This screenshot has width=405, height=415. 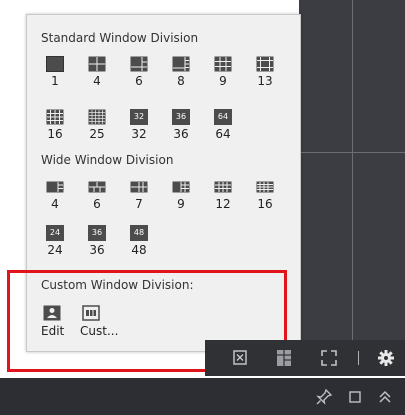 I want to click on layout-option-64: 64 64, so click(x=223, y=128).